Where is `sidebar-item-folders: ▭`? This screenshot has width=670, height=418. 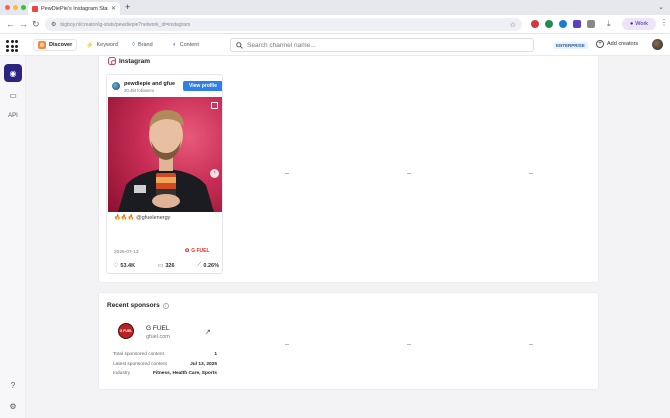
sidebar-item-folders: ▭ is located at coordinates (13, 95).